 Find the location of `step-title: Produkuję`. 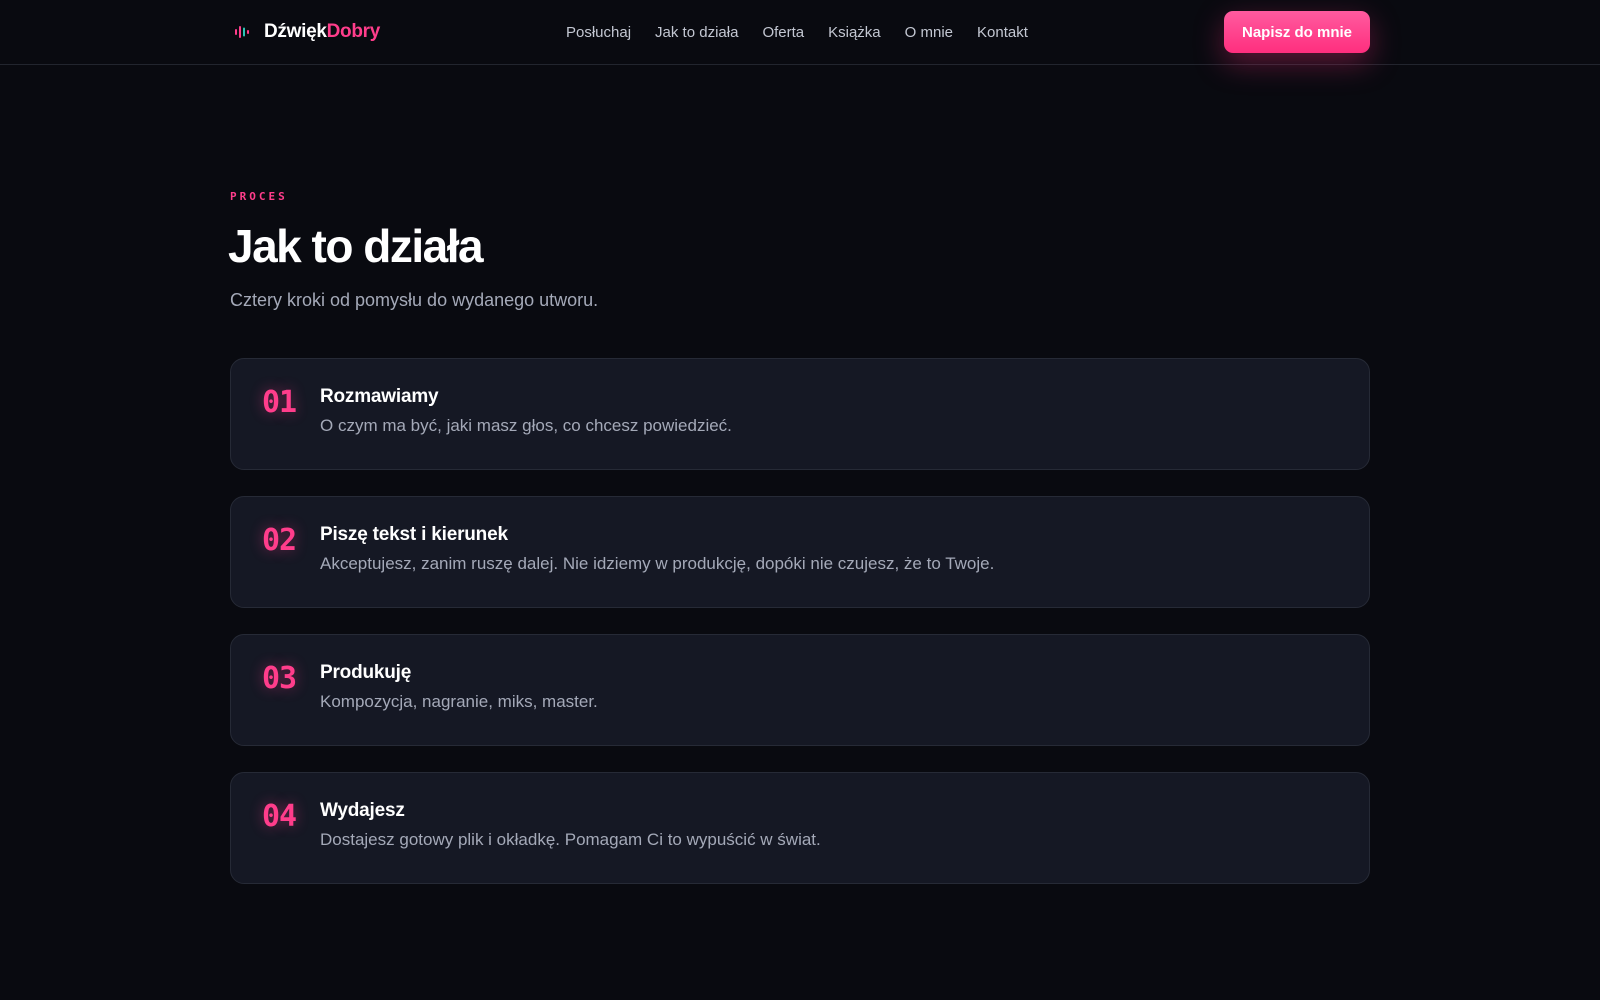

step-title: Produkuję is located at coordinates (366, 672).